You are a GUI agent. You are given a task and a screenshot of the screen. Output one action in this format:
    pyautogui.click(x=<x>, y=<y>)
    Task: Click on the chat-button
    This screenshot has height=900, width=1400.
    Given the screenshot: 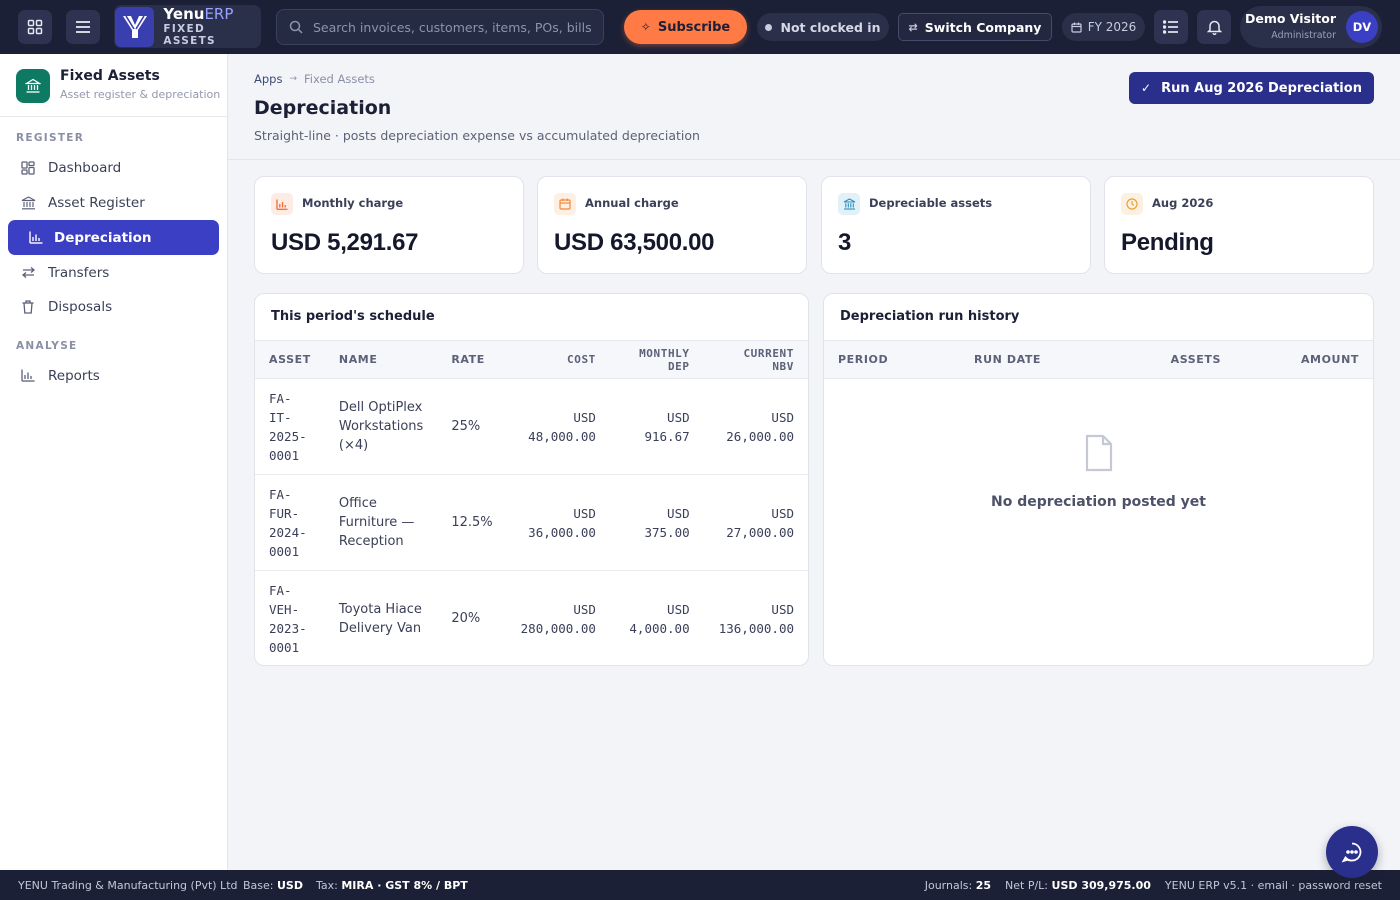 What is the action you would take?
    pyautogui.click(x=1352, y=852)
    